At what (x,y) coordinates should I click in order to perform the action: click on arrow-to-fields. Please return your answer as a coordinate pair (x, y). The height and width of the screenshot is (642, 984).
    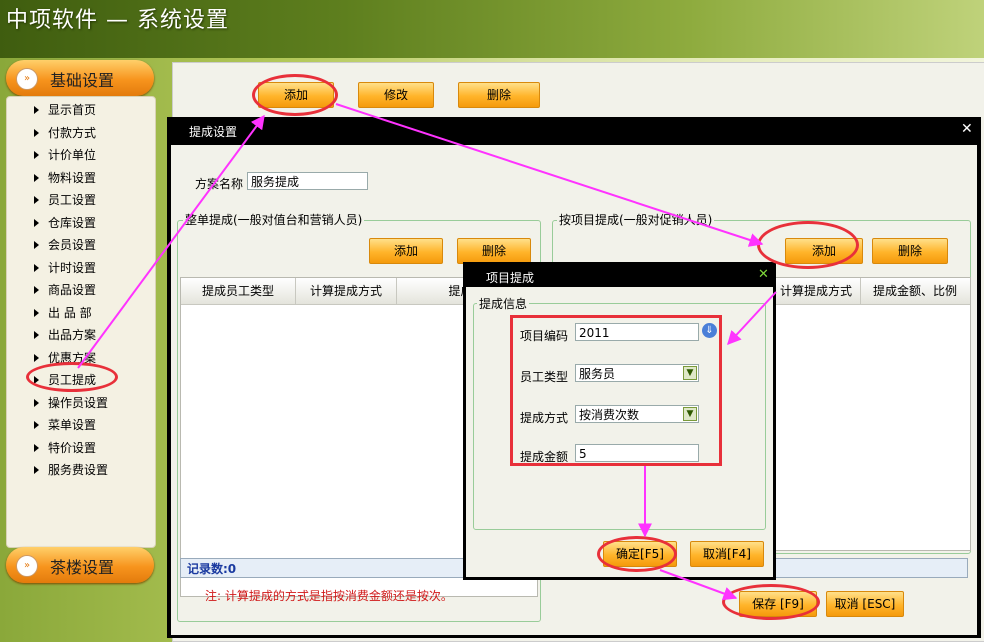
    Looking at the image, I should click on (752, 318).